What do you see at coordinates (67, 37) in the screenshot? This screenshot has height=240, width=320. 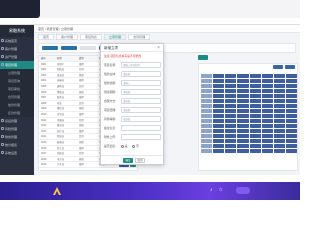 I see `tab: 客户管理` at bounding box center [67, 37].